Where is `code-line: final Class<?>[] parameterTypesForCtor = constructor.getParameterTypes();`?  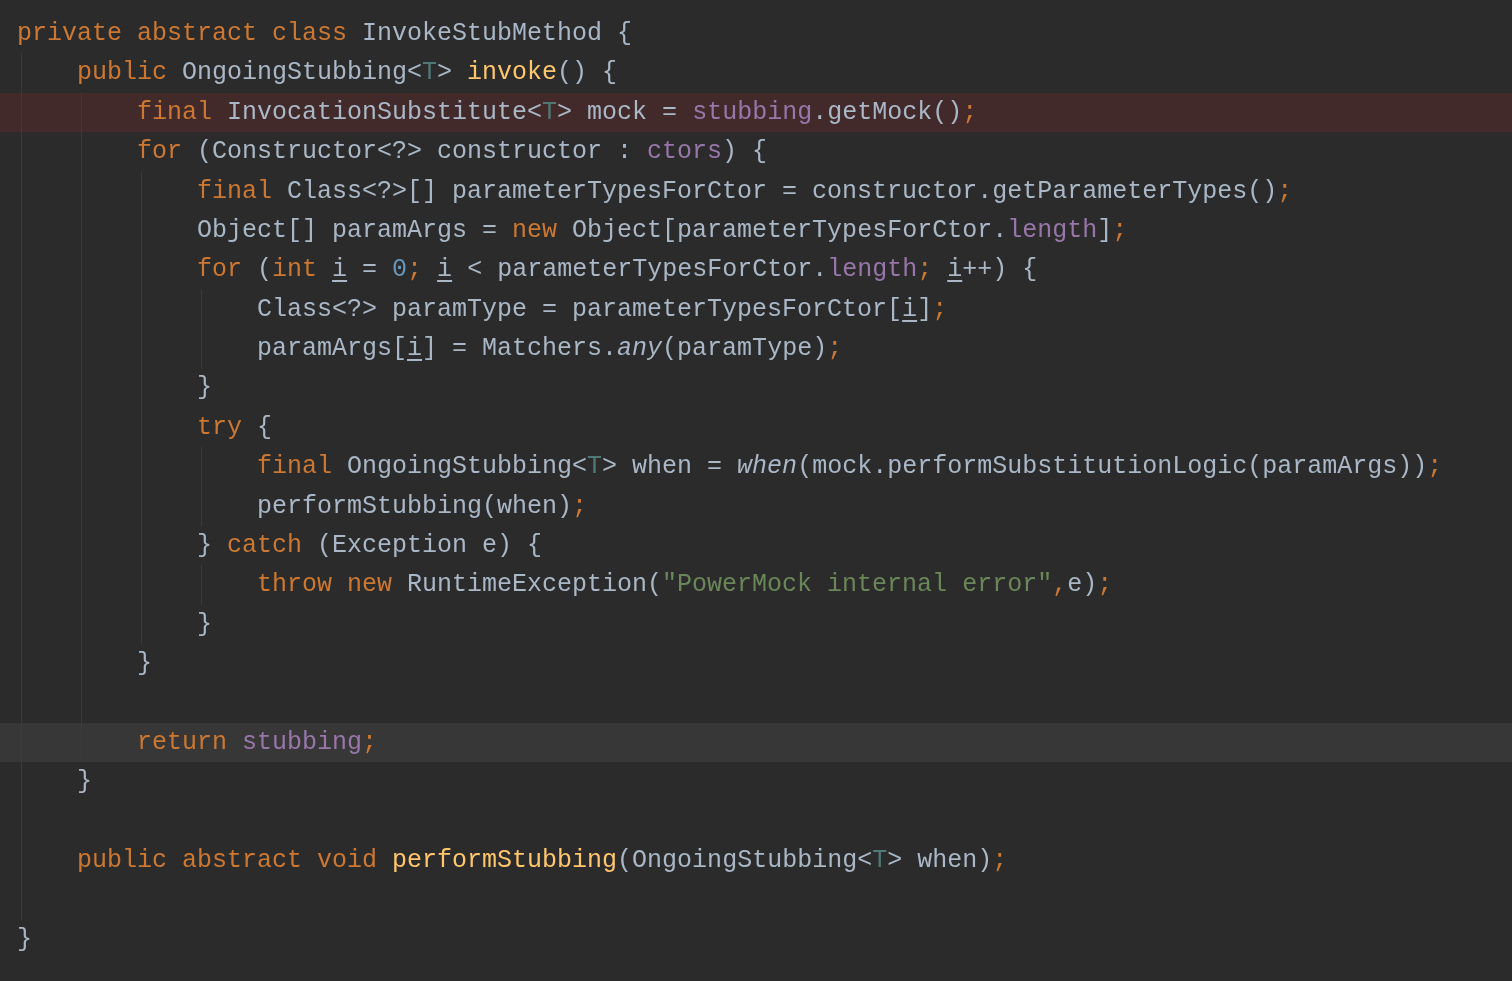
code-line: final Class<?>[] parameterTypesForCtor = constructor.getParameterTypes(); is located at coordinates (745, 191).